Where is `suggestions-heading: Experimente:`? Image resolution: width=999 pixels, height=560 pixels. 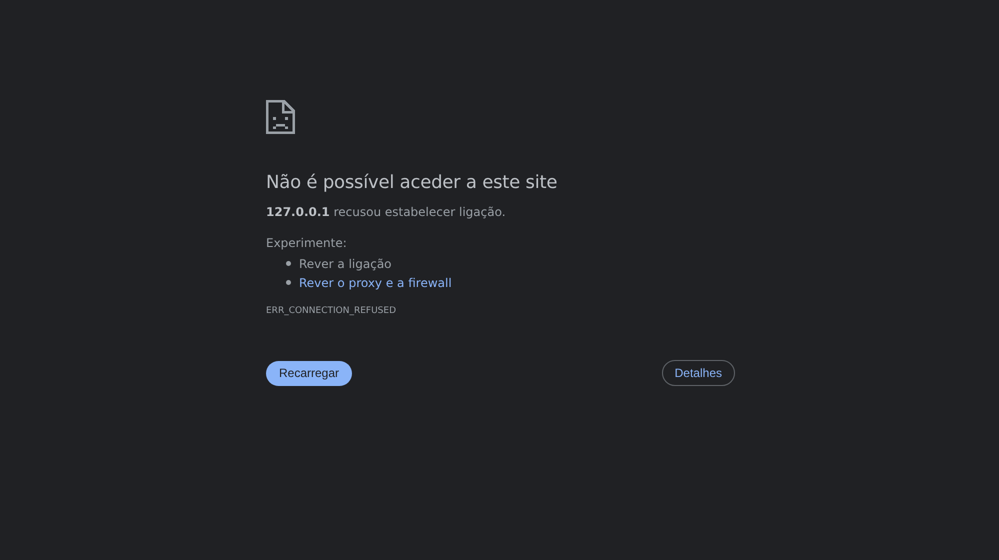 suggestions-heading: Experimente: is located at coordinates (307, 243).